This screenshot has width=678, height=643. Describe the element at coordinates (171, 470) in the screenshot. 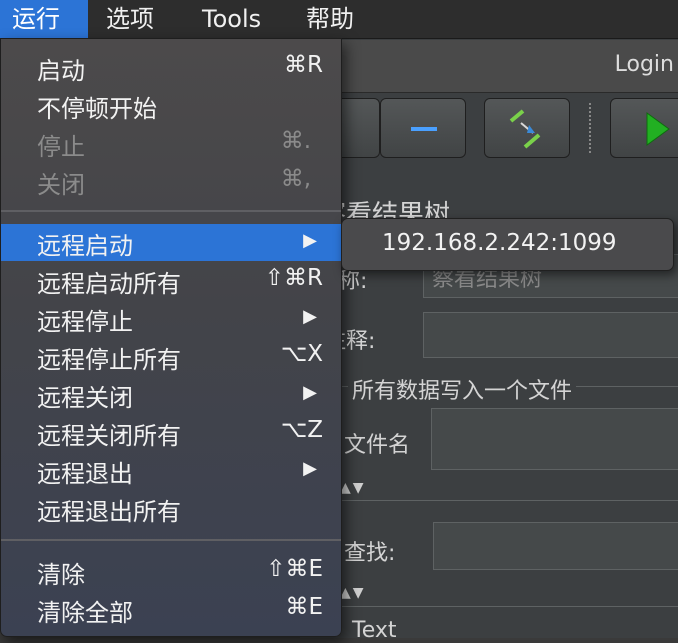

I see `menu-item-remote-exit: 远程退出 ▶` at that location.